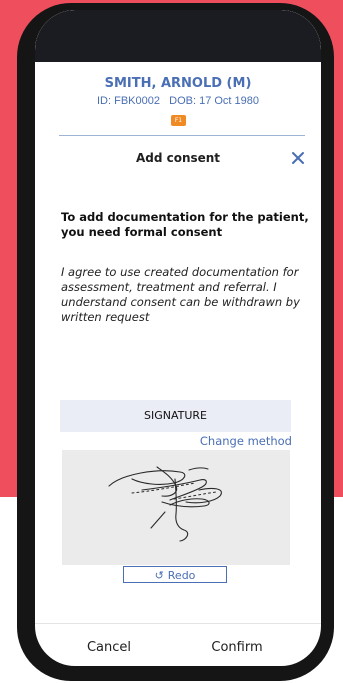 This screenshot has width=343, height=683. What do you see at coordinates (165, 504) in the screenshot?
I see `signature-drawing` at bounding box center [165, 504].